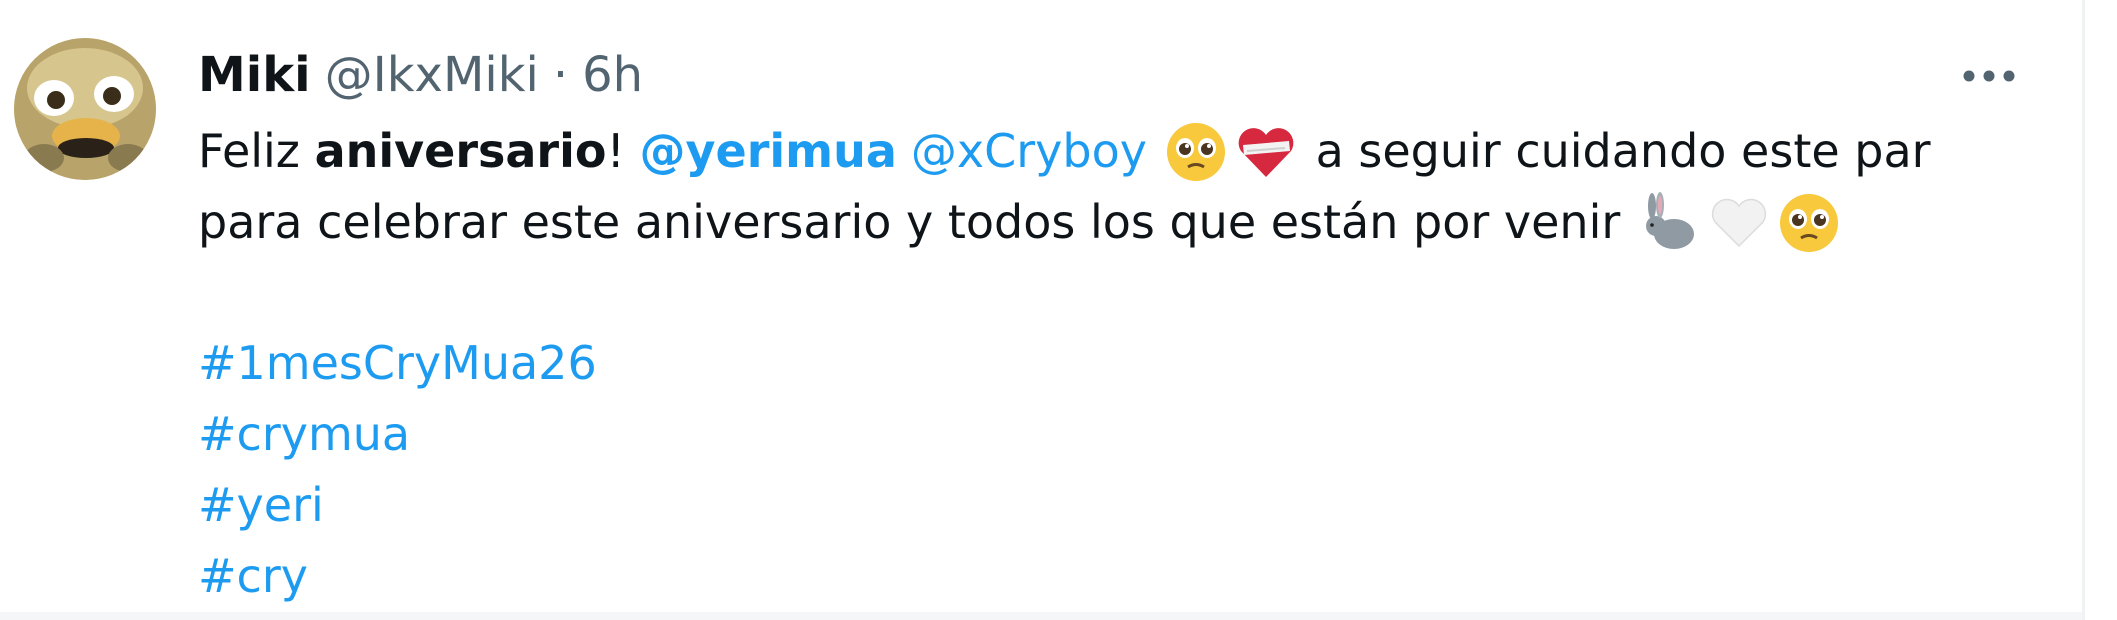 This screenshot has width=2117, height=620. What do you see at coordinates (397, 363) in the screenshot?
I see `hashtag-link: #1mesCryMua26` at bounding box center [397, 363].